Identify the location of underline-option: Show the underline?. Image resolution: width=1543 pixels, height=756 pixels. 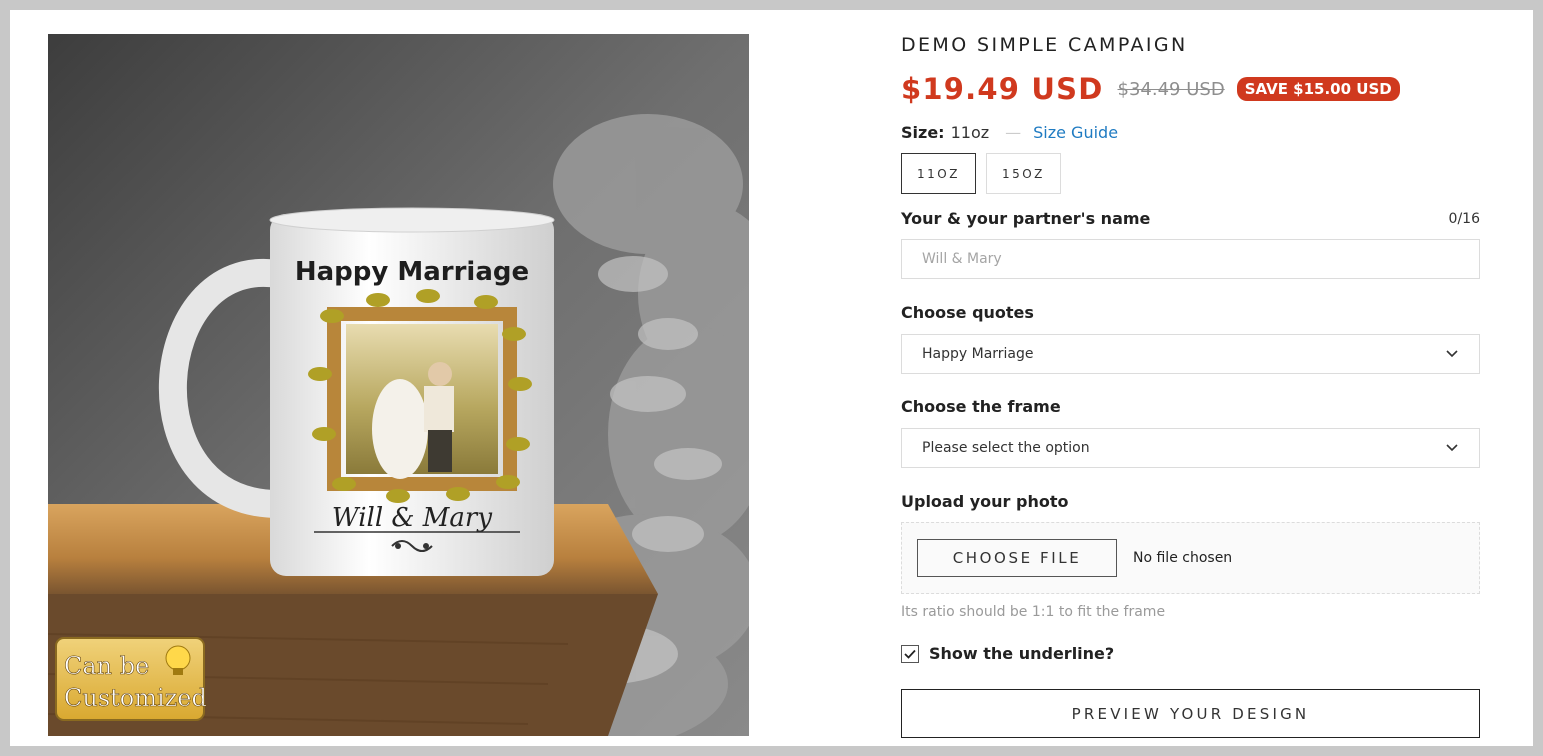
(1007, 653).